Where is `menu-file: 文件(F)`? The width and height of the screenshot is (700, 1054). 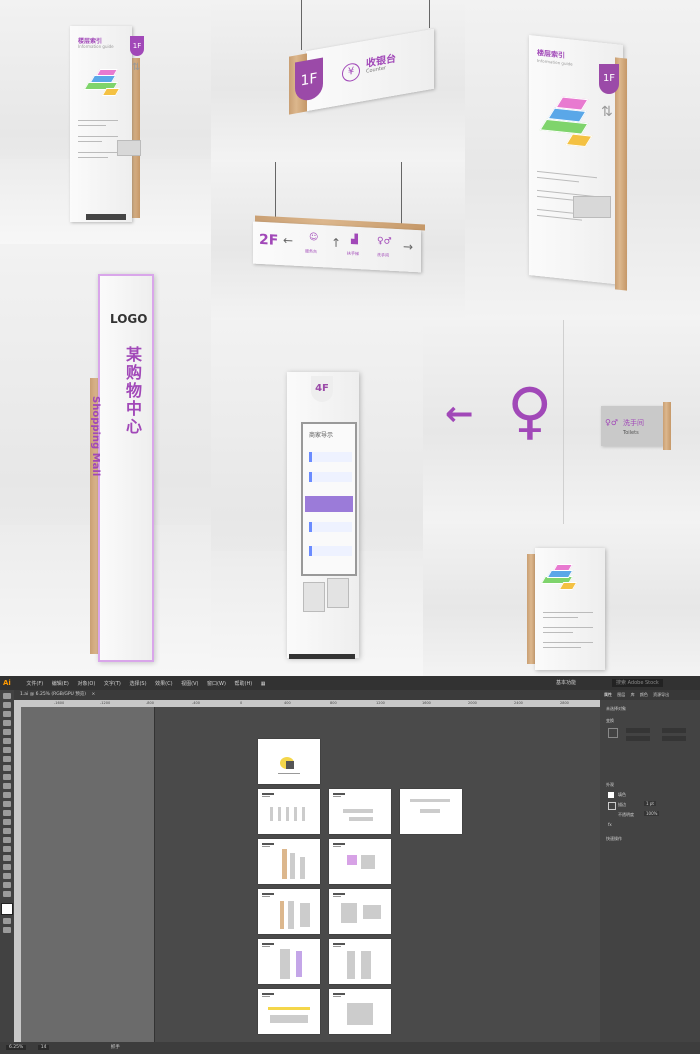
menu-file: 文件(F) is located at coordinates (34, 684).